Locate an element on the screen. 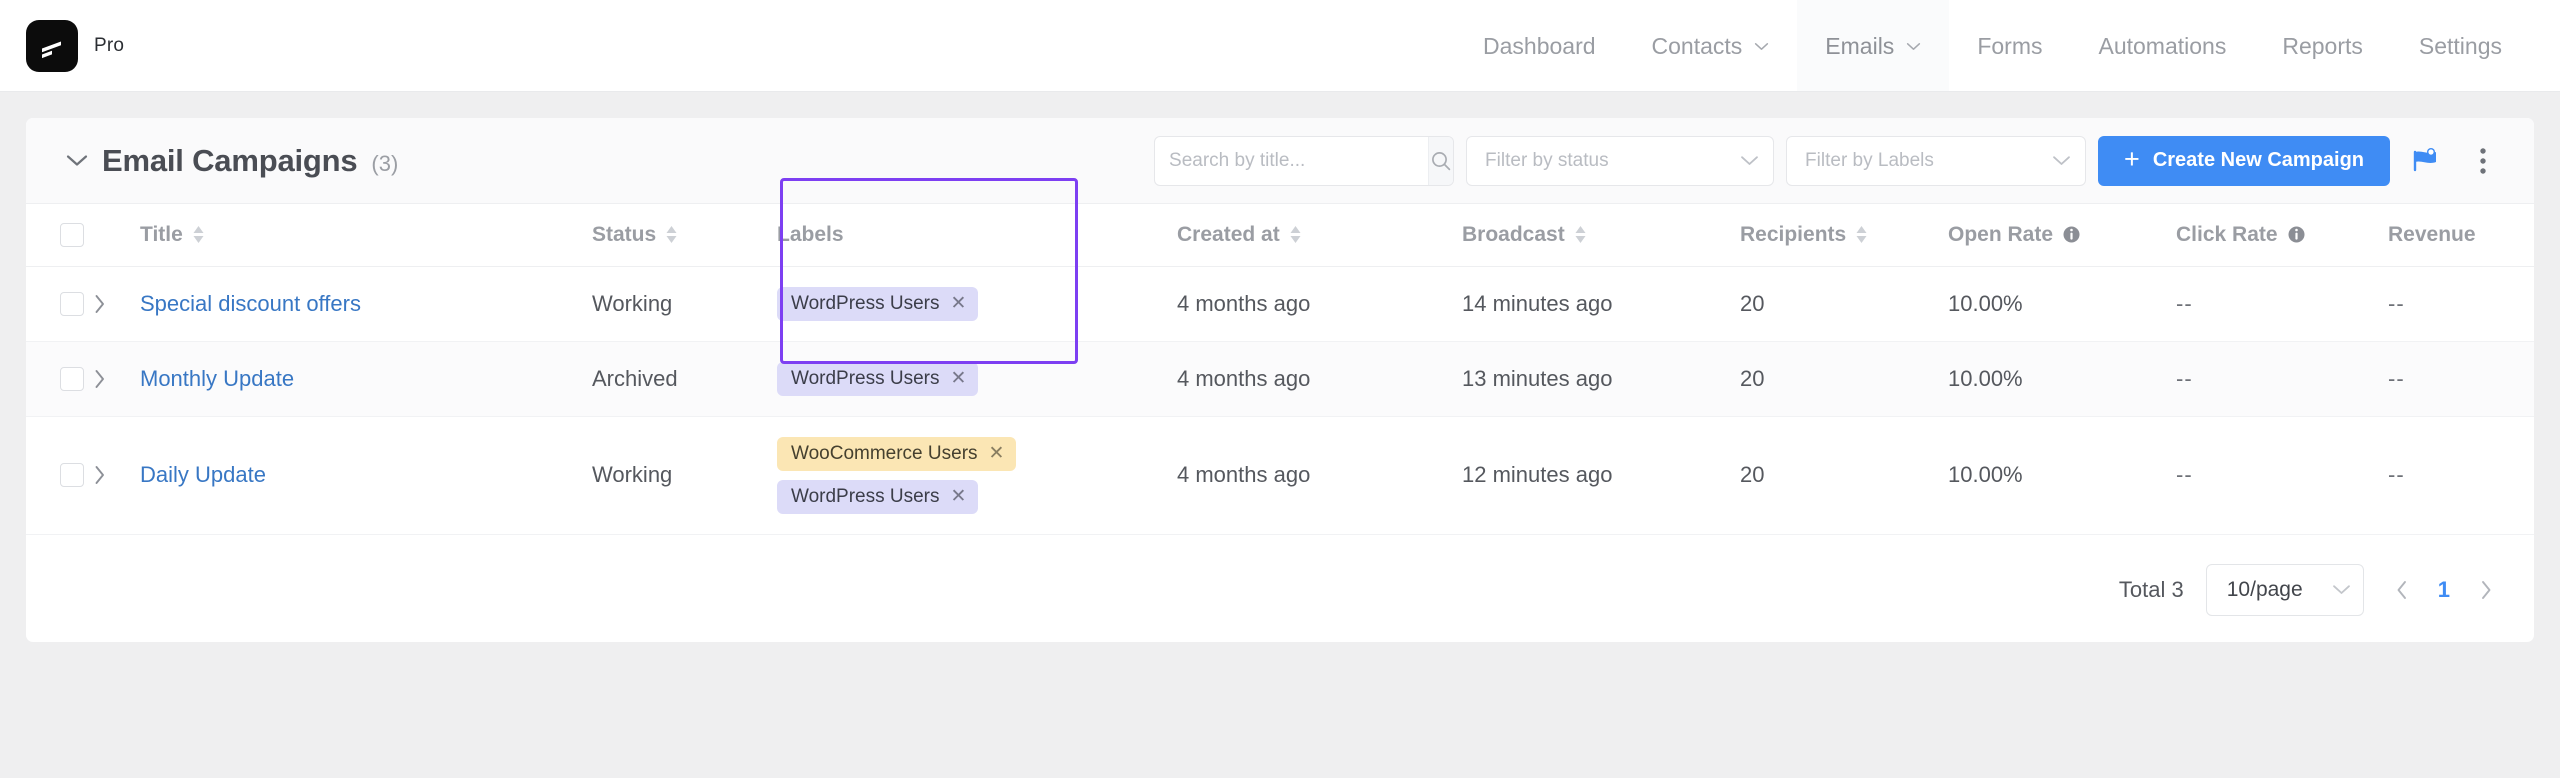 This screenshot has height=778, width=2560. brand: Pro is located at coordinates (75, 46).